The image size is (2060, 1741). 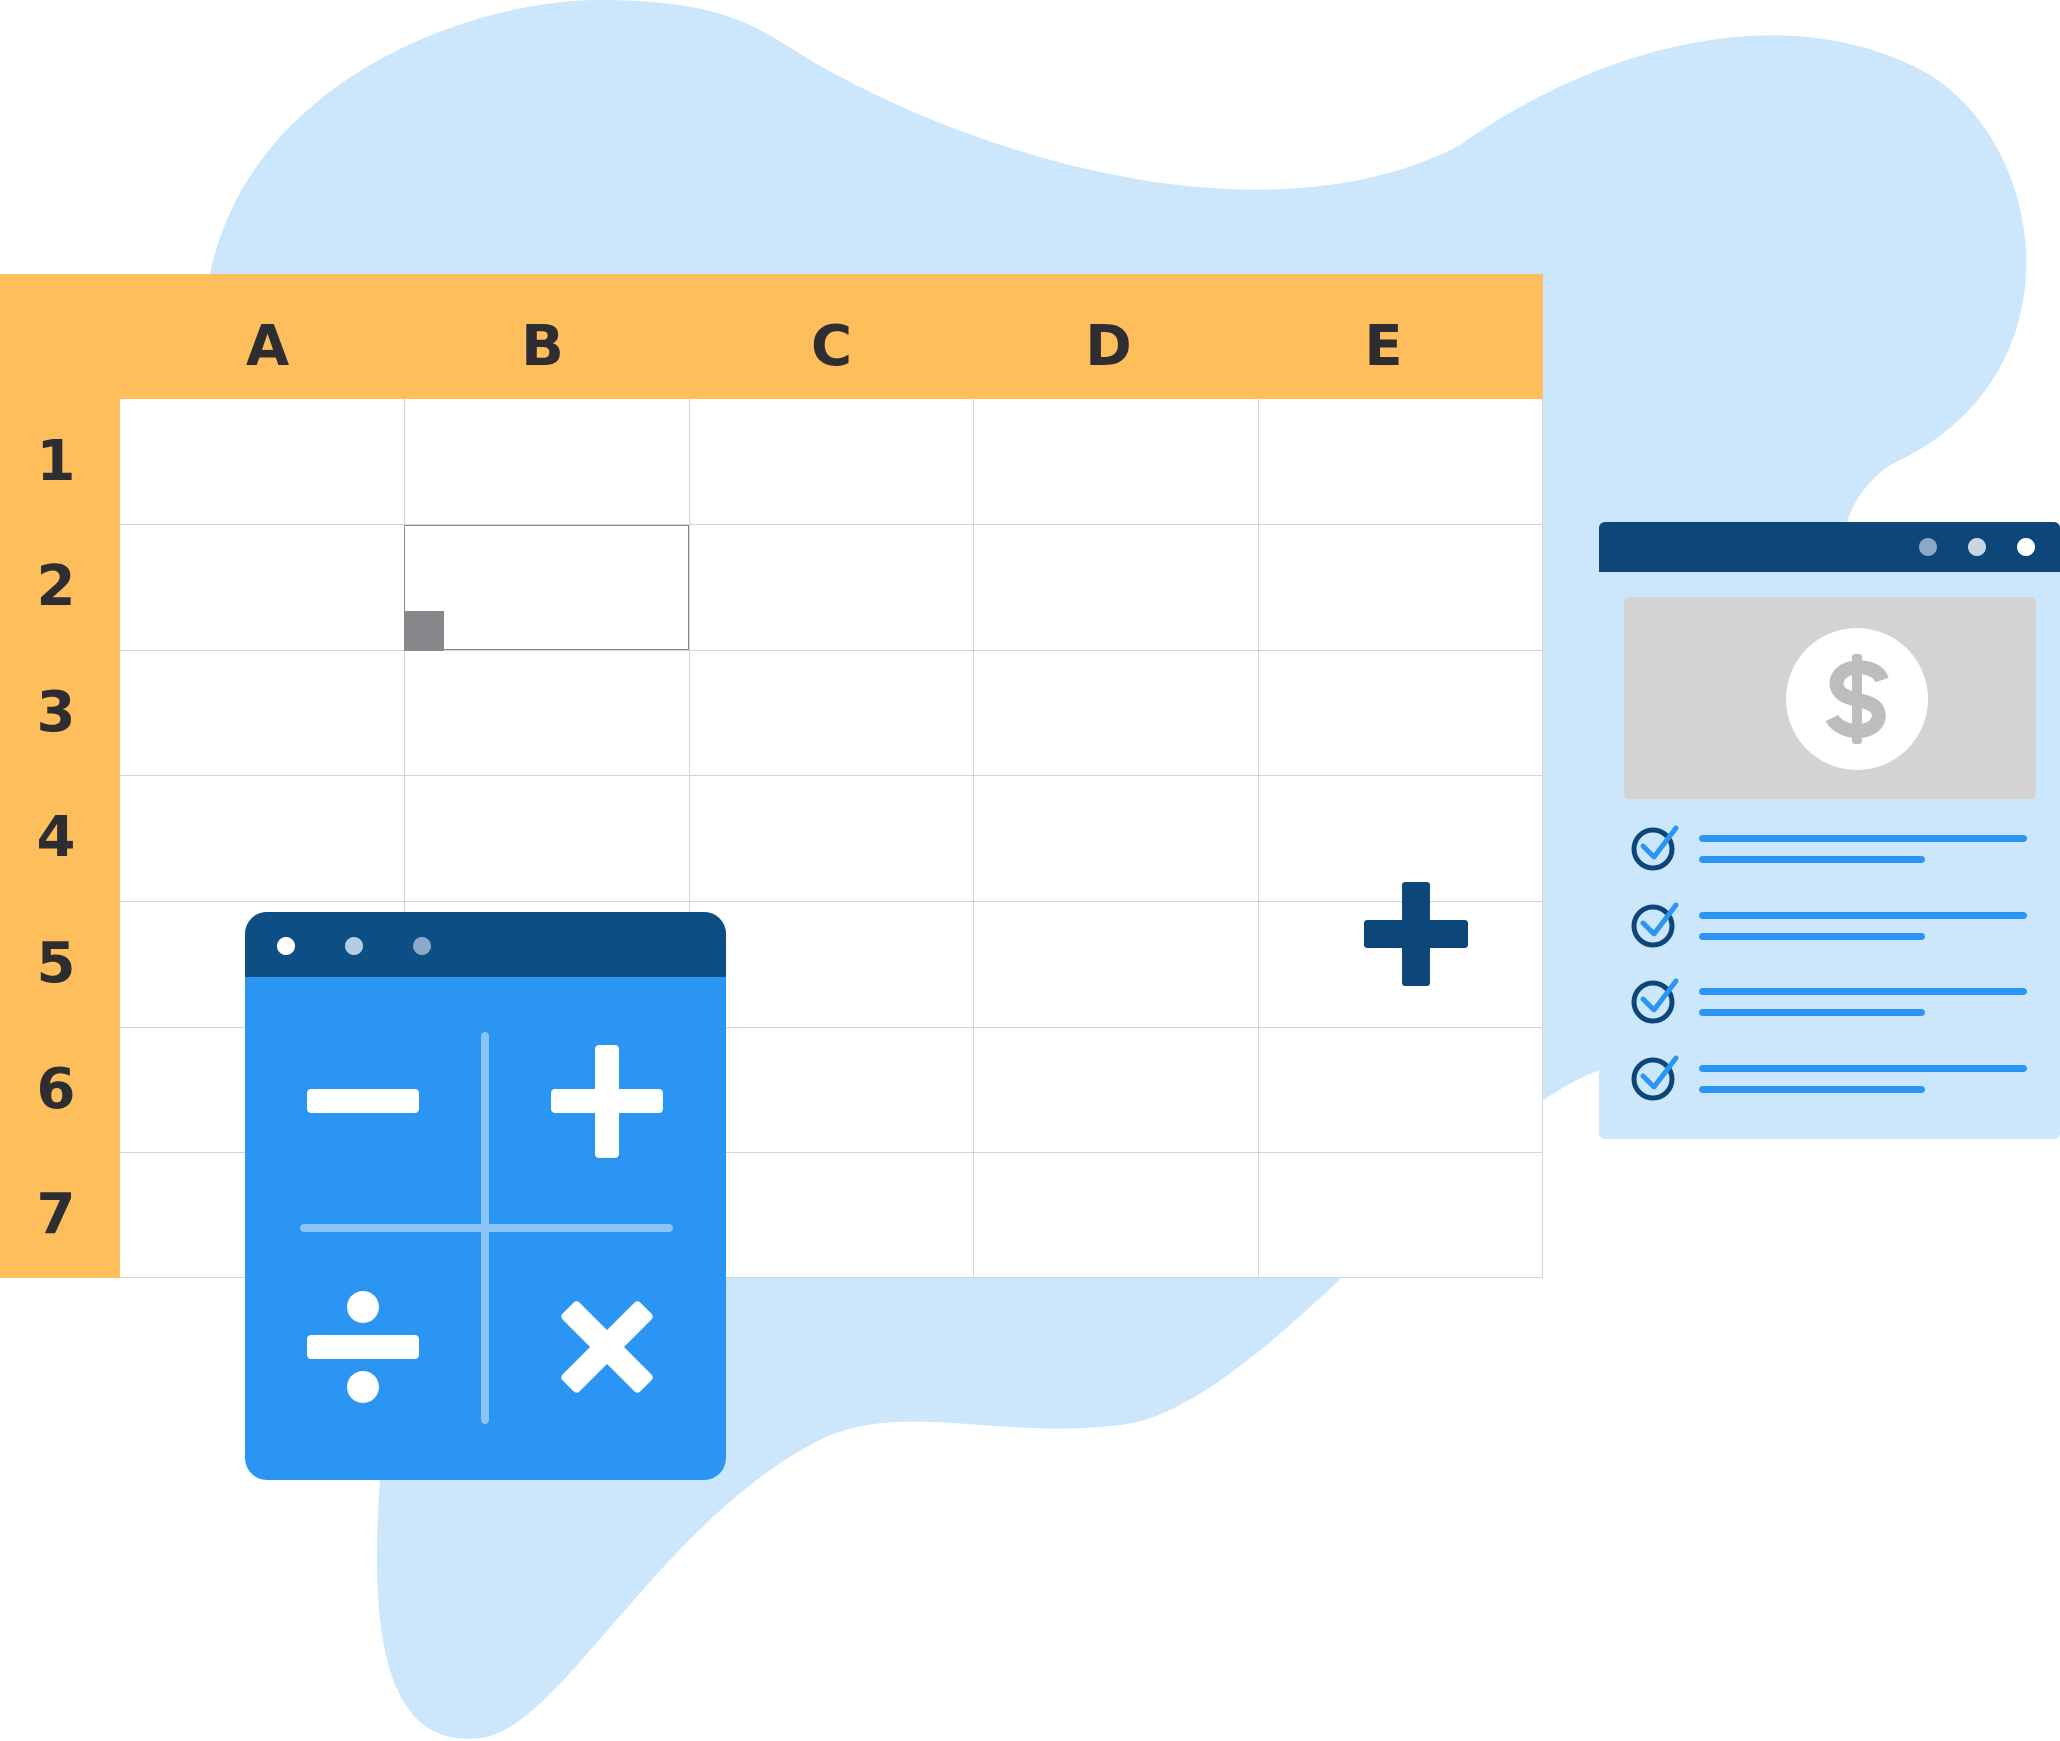 What do you see at coordinates (60, 586) in the screenshot?
I see `row-header-2: 2` at bounding box center [60, 586].